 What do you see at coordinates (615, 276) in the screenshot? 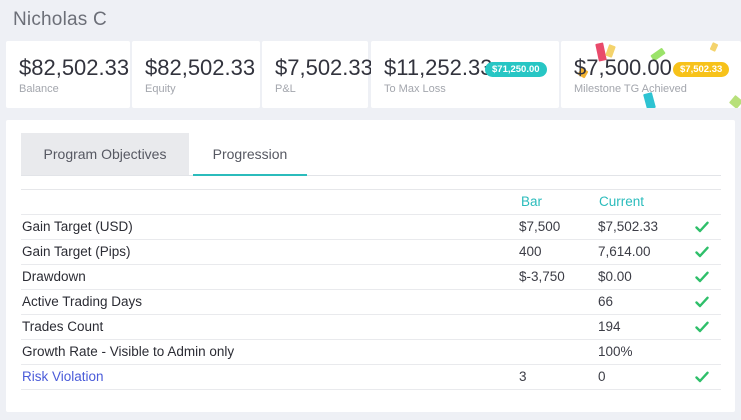
I see `row-current-value: $0.00` at bounding box center [615, 276].